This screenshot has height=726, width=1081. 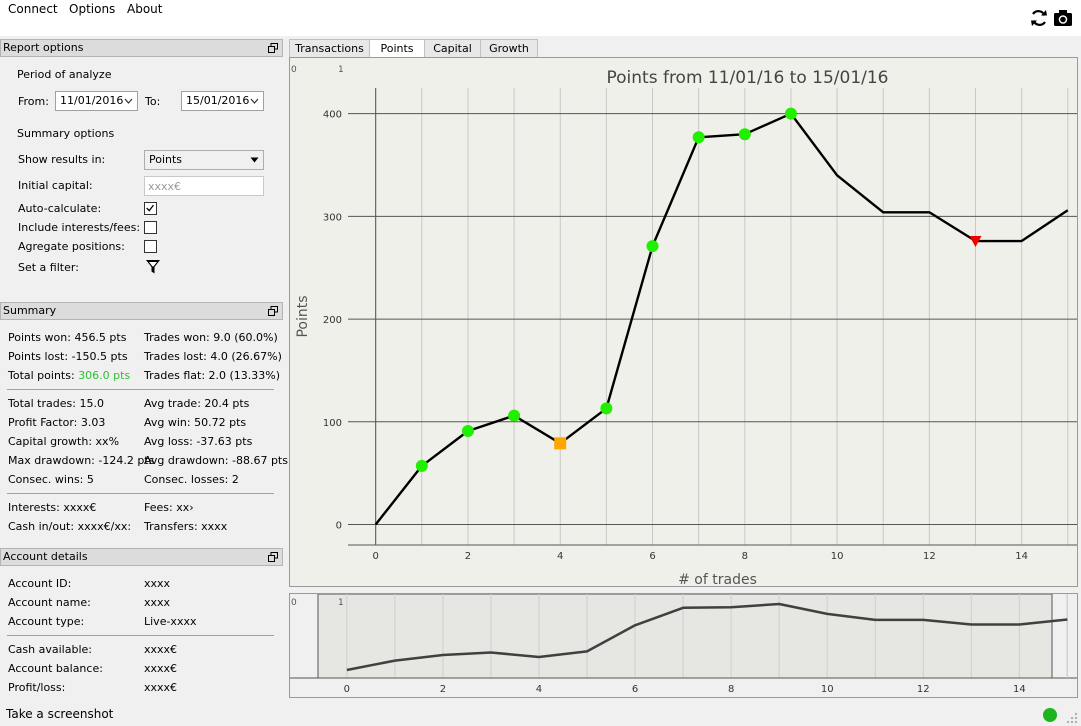 What do you see at coordinates (254, 160) in the screenshot?
I see `caret-down-icon` at bounding box center [254, 160].